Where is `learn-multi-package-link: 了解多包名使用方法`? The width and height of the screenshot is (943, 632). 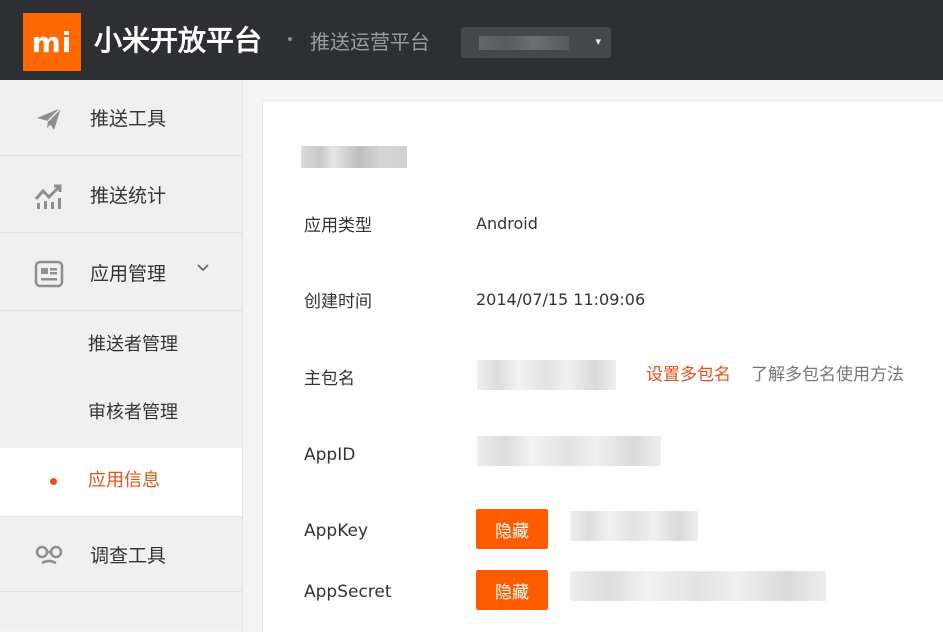
learn-multi-package-link: 了解多包名使用方法 is located at coordinates (827, 375).